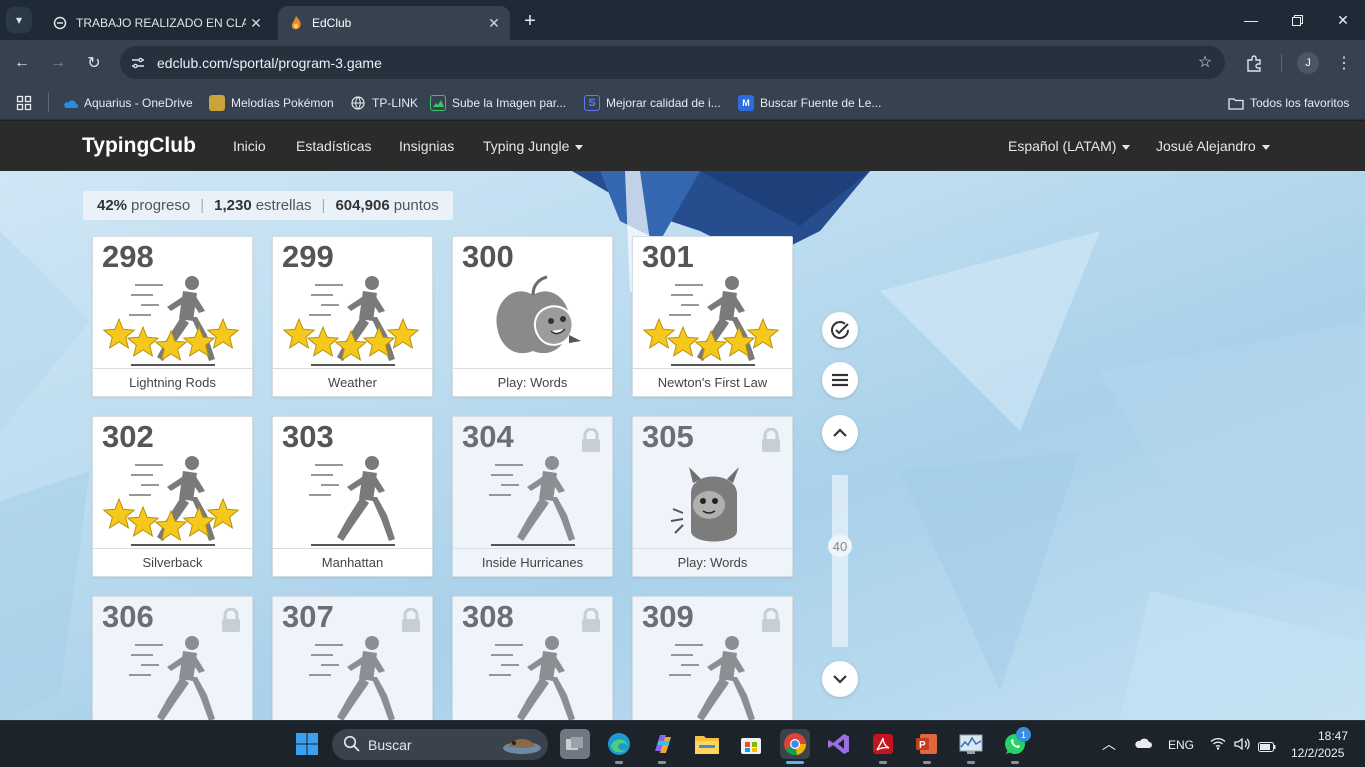 This screenshot has height=767, width=1365. Describe the element at coordinates (1317, 753) in the screenshot. I see `clock-date: 12/2/2025` at that location.